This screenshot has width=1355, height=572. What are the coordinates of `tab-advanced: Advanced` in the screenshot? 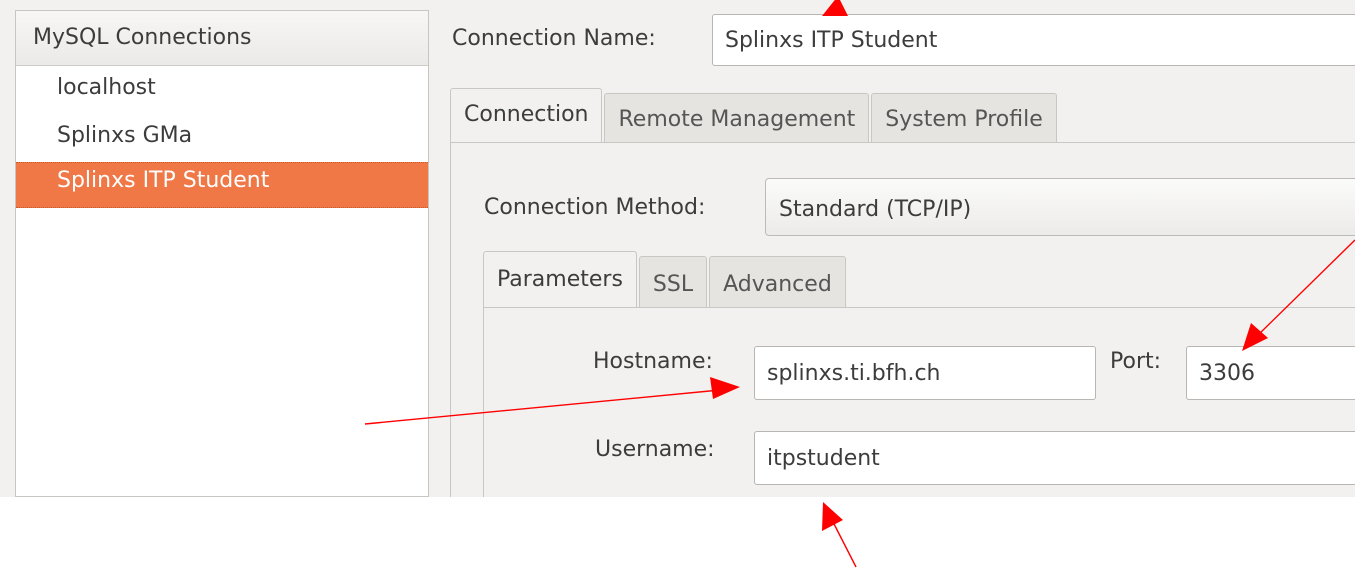 It's located at (777, 282).